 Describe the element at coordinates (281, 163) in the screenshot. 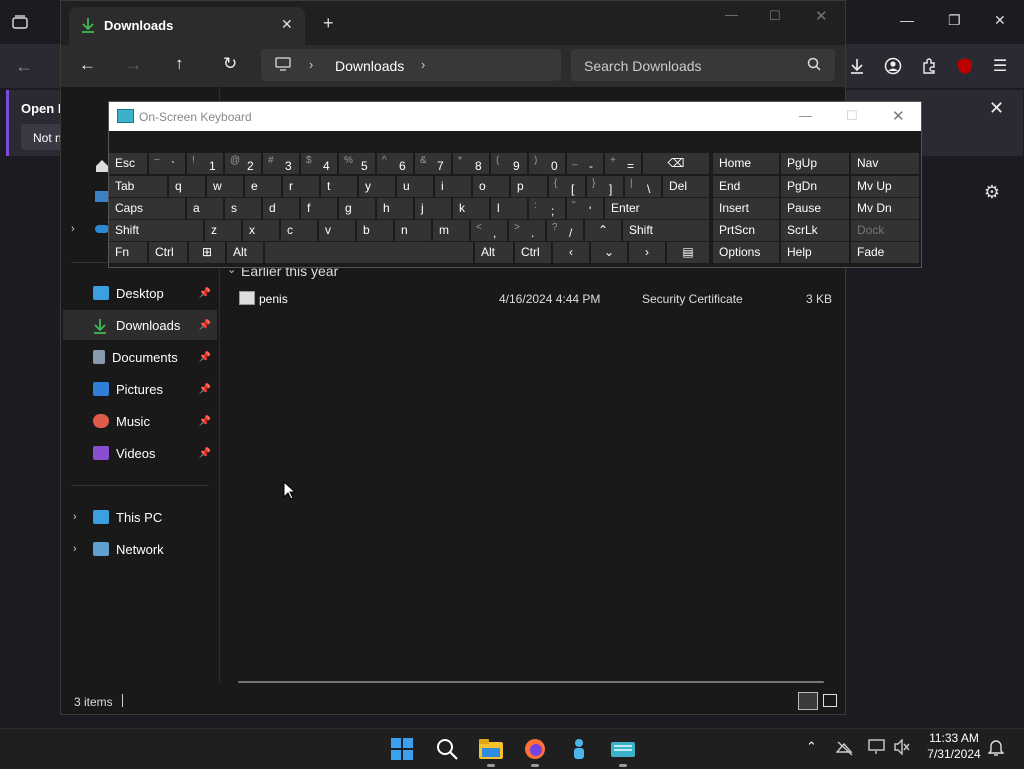

I see `key-3: #3` at that location.